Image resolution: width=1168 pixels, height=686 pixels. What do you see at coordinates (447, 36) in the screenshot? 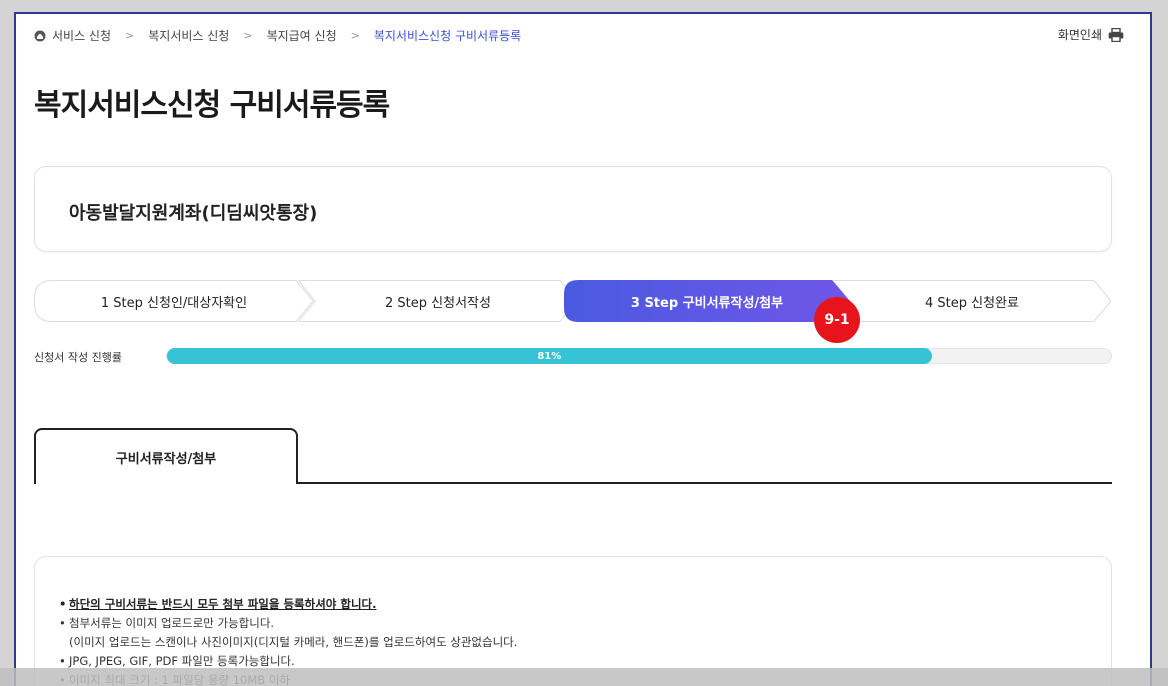
I see `breadcrumb-item-current: 복지서비스신청 구비서류등록` at bounding box center [447, 36].